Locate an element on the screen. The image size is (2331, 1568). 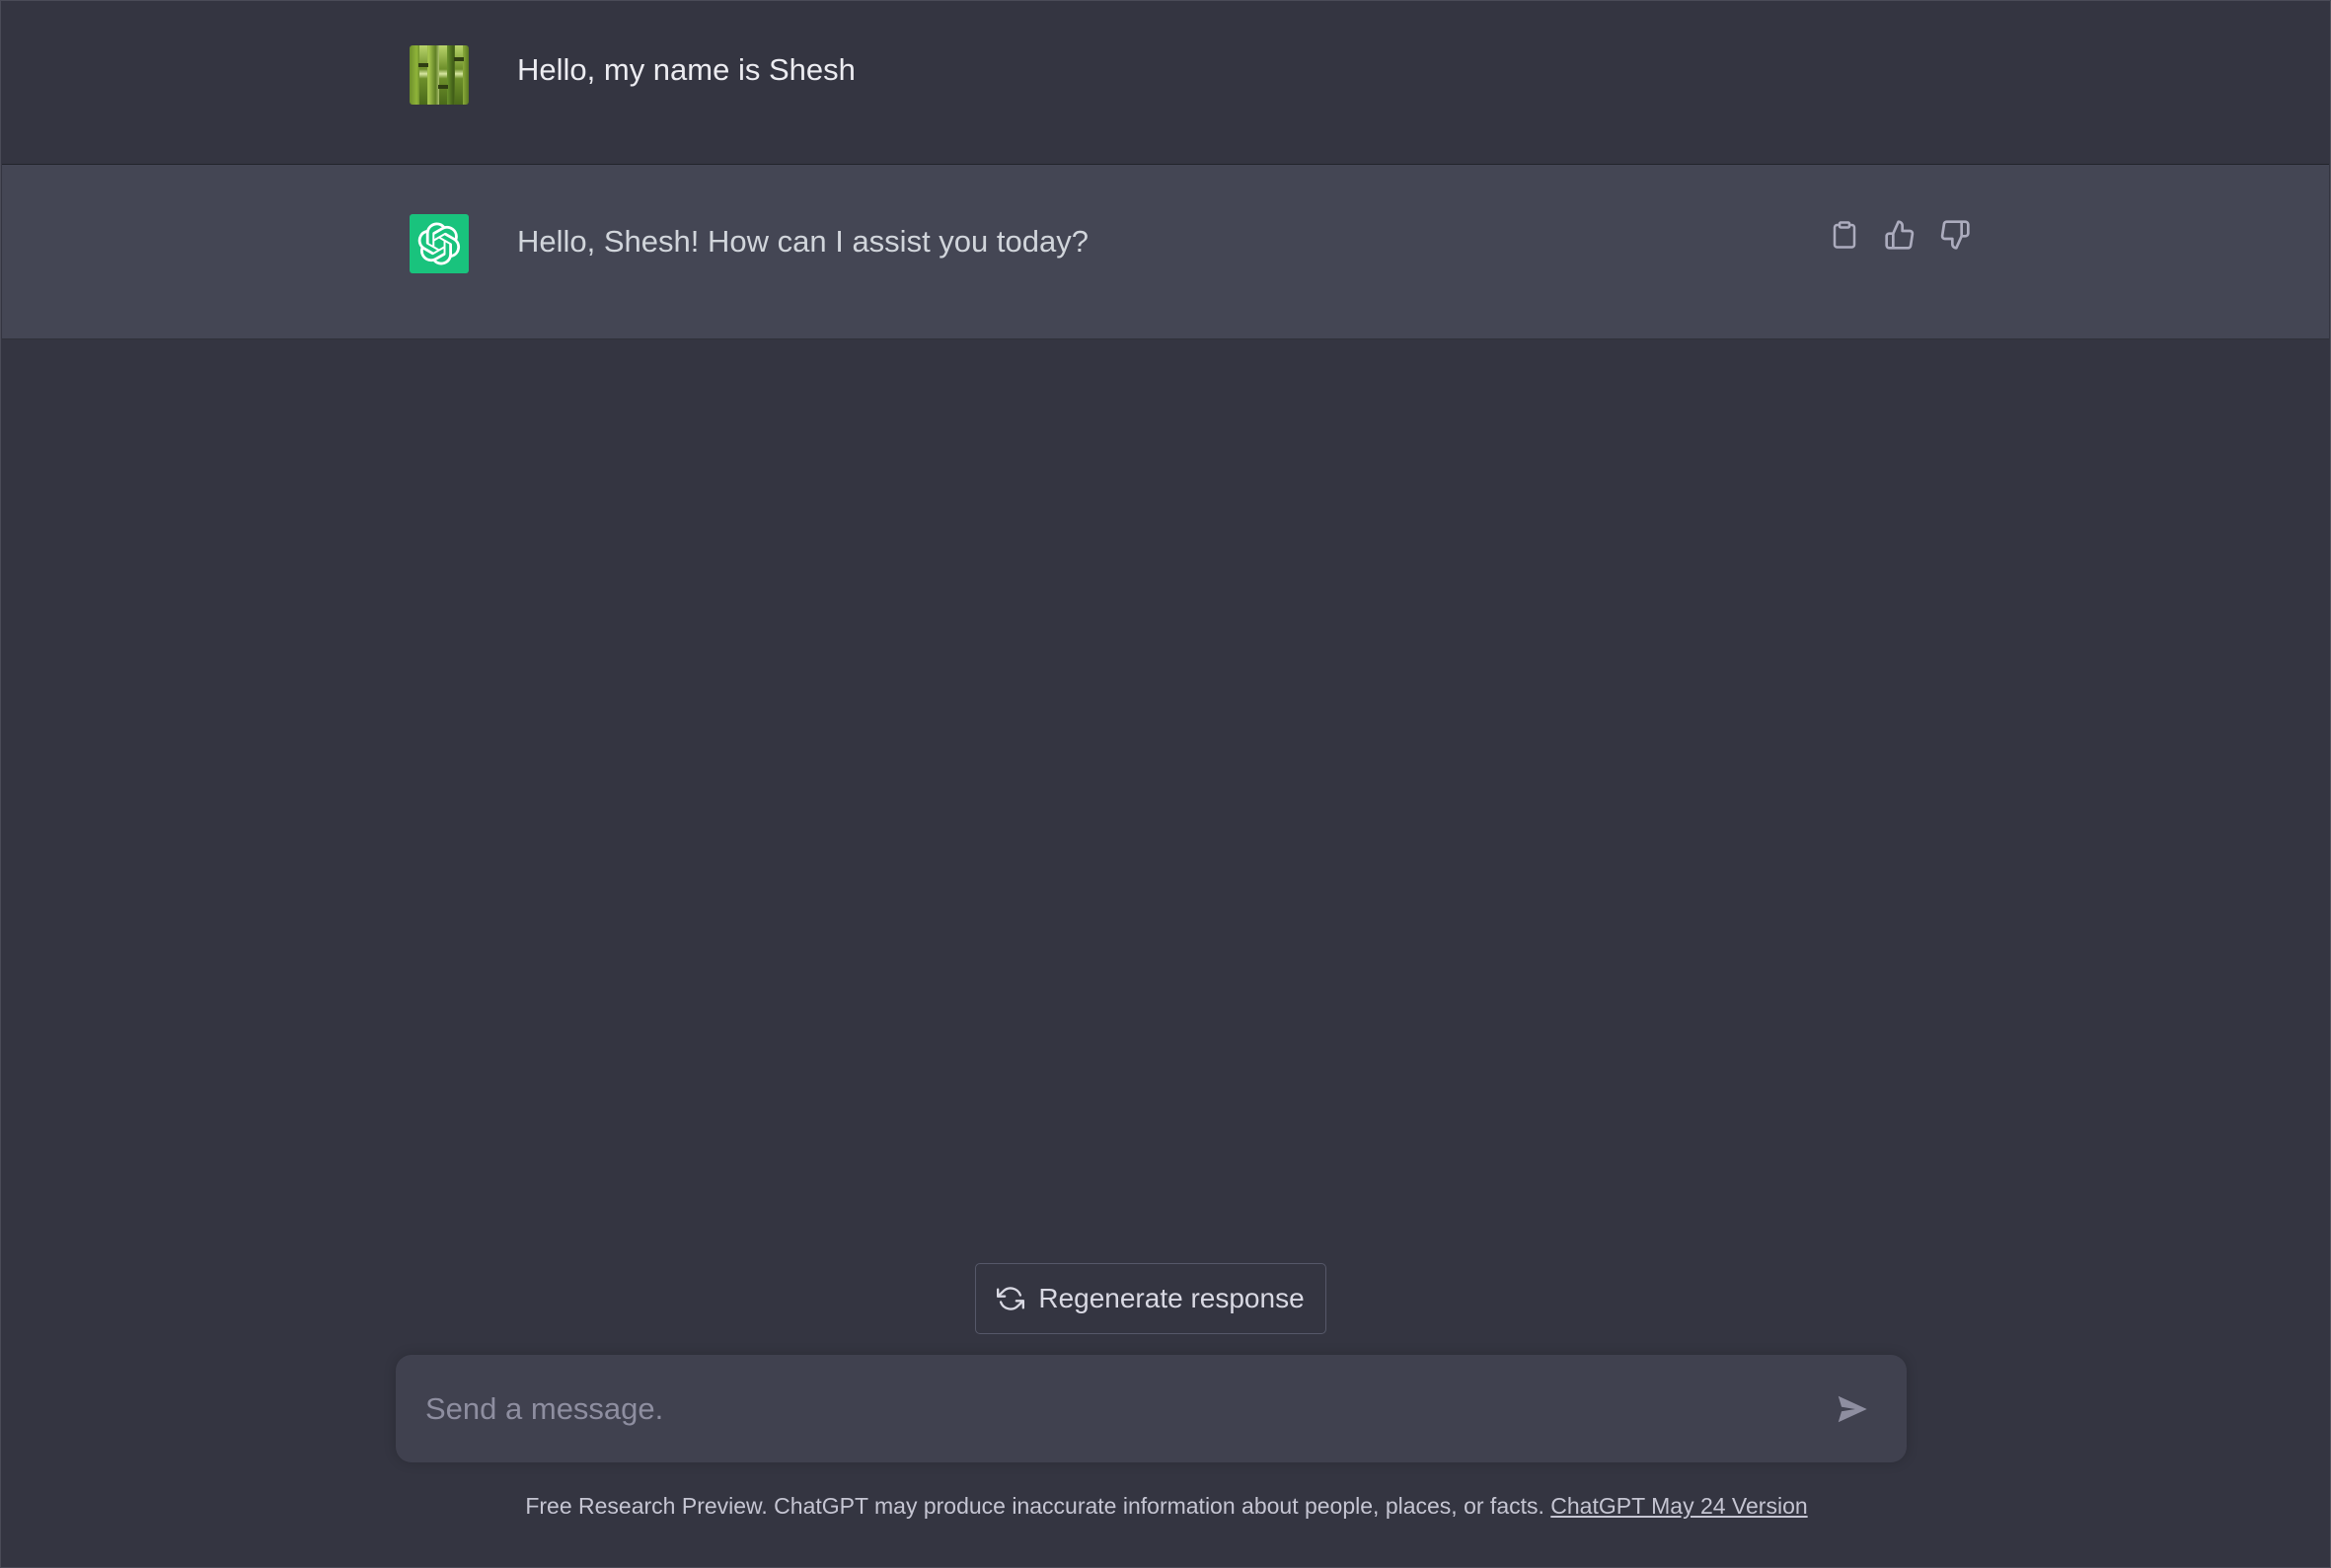
message-composer is located at coordinates (1152, 1409).